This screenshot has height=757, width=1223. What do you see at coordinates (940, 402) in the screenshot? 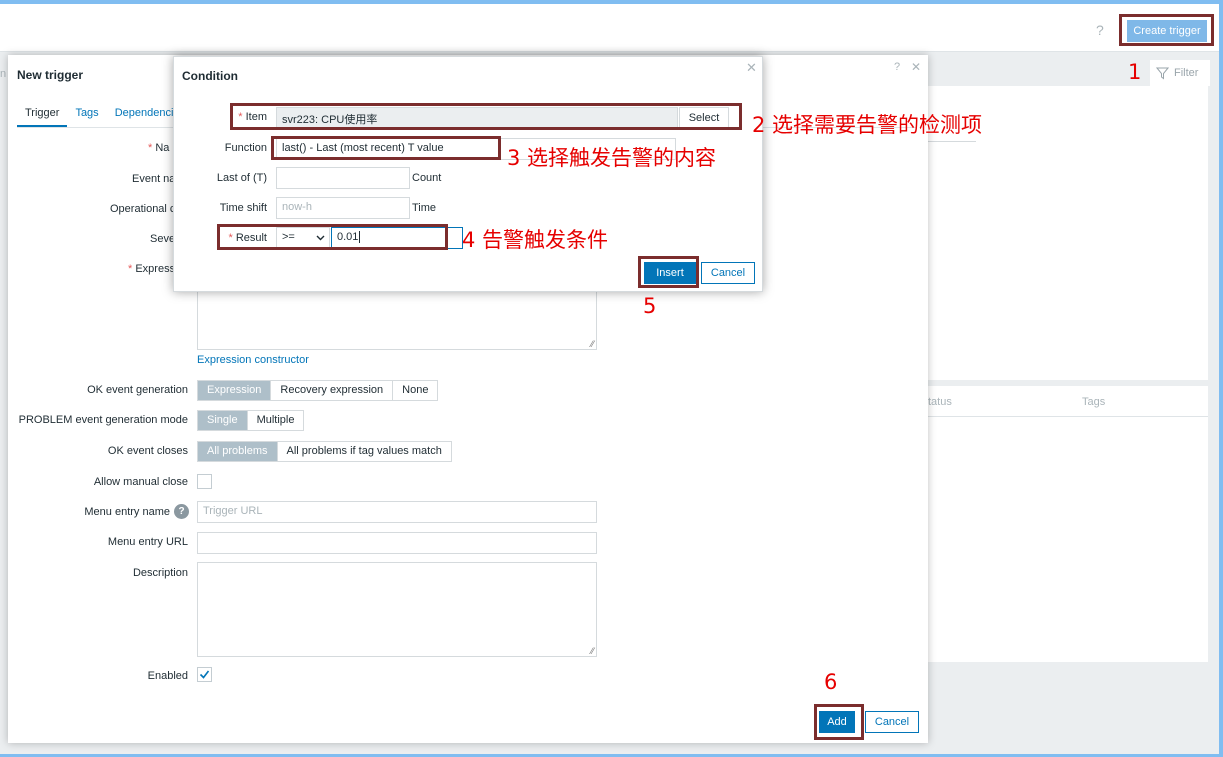
I see `column-status-header: tatus` at bounding box center [940, 402].